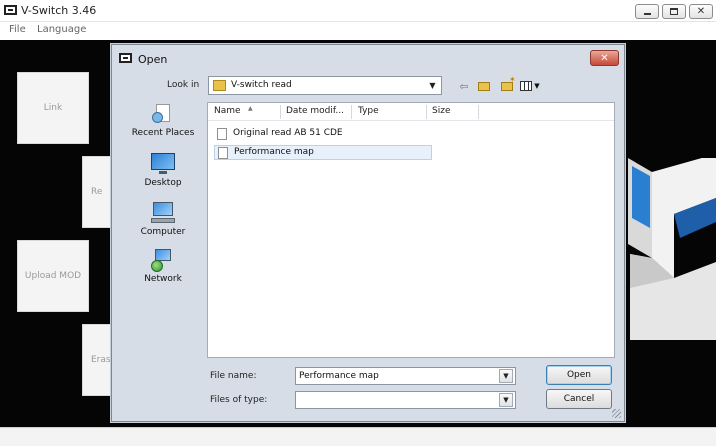 The height and width of the screenshot is (446, 716). I want to click on network-icon, so click(163, 260).